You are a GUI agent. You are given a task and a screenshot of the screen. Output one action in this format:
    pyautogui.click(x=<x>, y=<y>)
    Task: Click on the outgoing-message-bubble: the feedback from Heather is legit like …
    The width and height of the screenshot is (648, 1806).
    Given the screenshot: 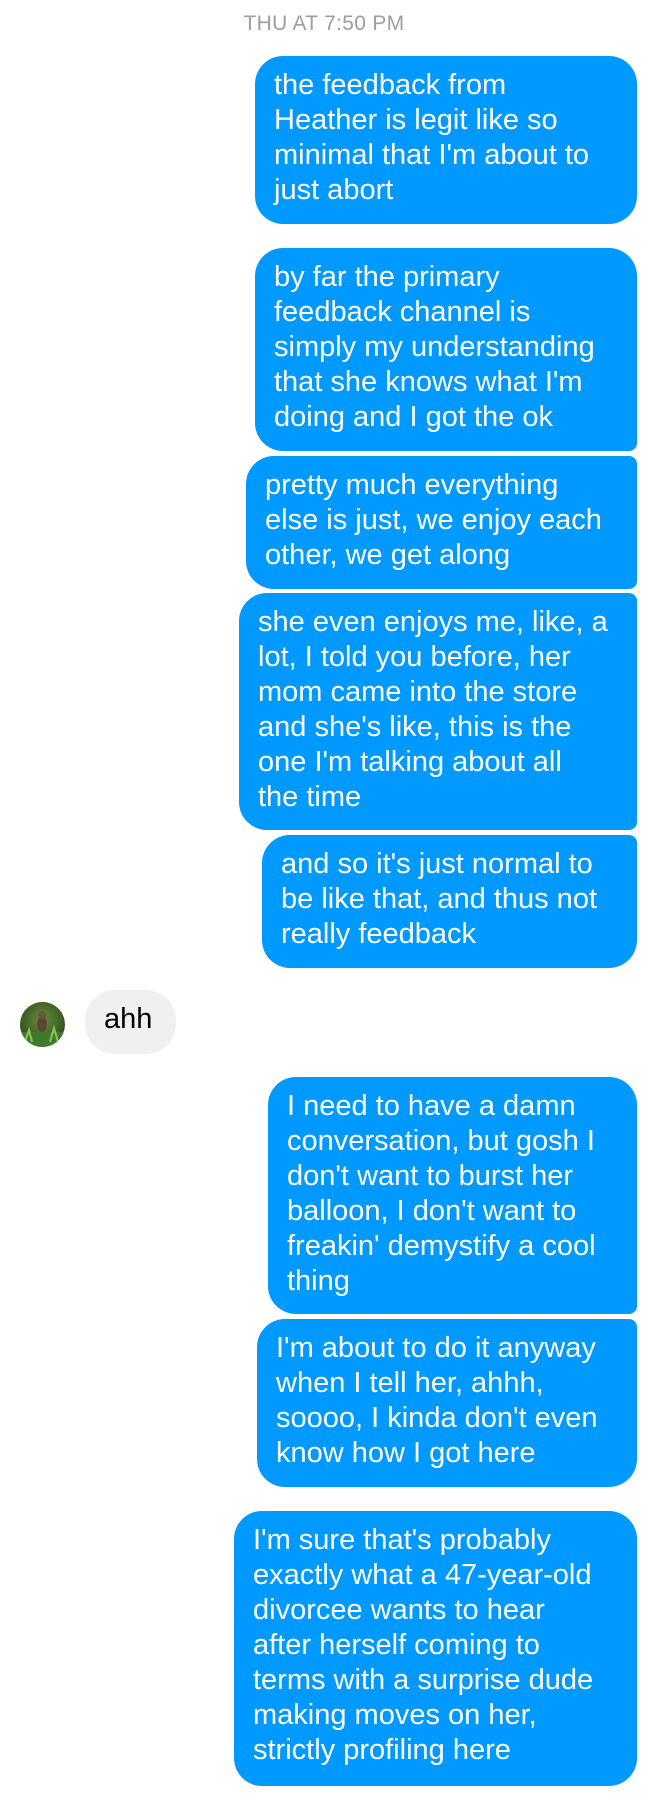 What is the action you would take?
    pyautogui.click(x=446, y=140)
    